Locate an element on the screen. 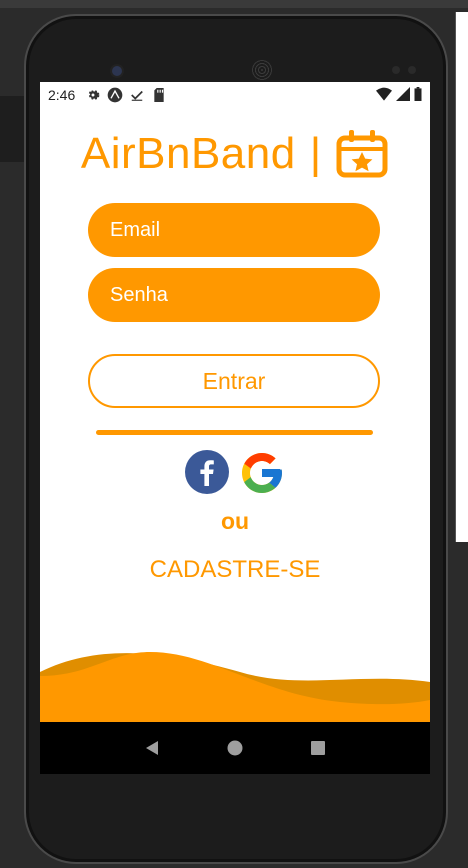 This screenshot has height=868, width=468. expo-app-icon is located at coordinates (115, 95).